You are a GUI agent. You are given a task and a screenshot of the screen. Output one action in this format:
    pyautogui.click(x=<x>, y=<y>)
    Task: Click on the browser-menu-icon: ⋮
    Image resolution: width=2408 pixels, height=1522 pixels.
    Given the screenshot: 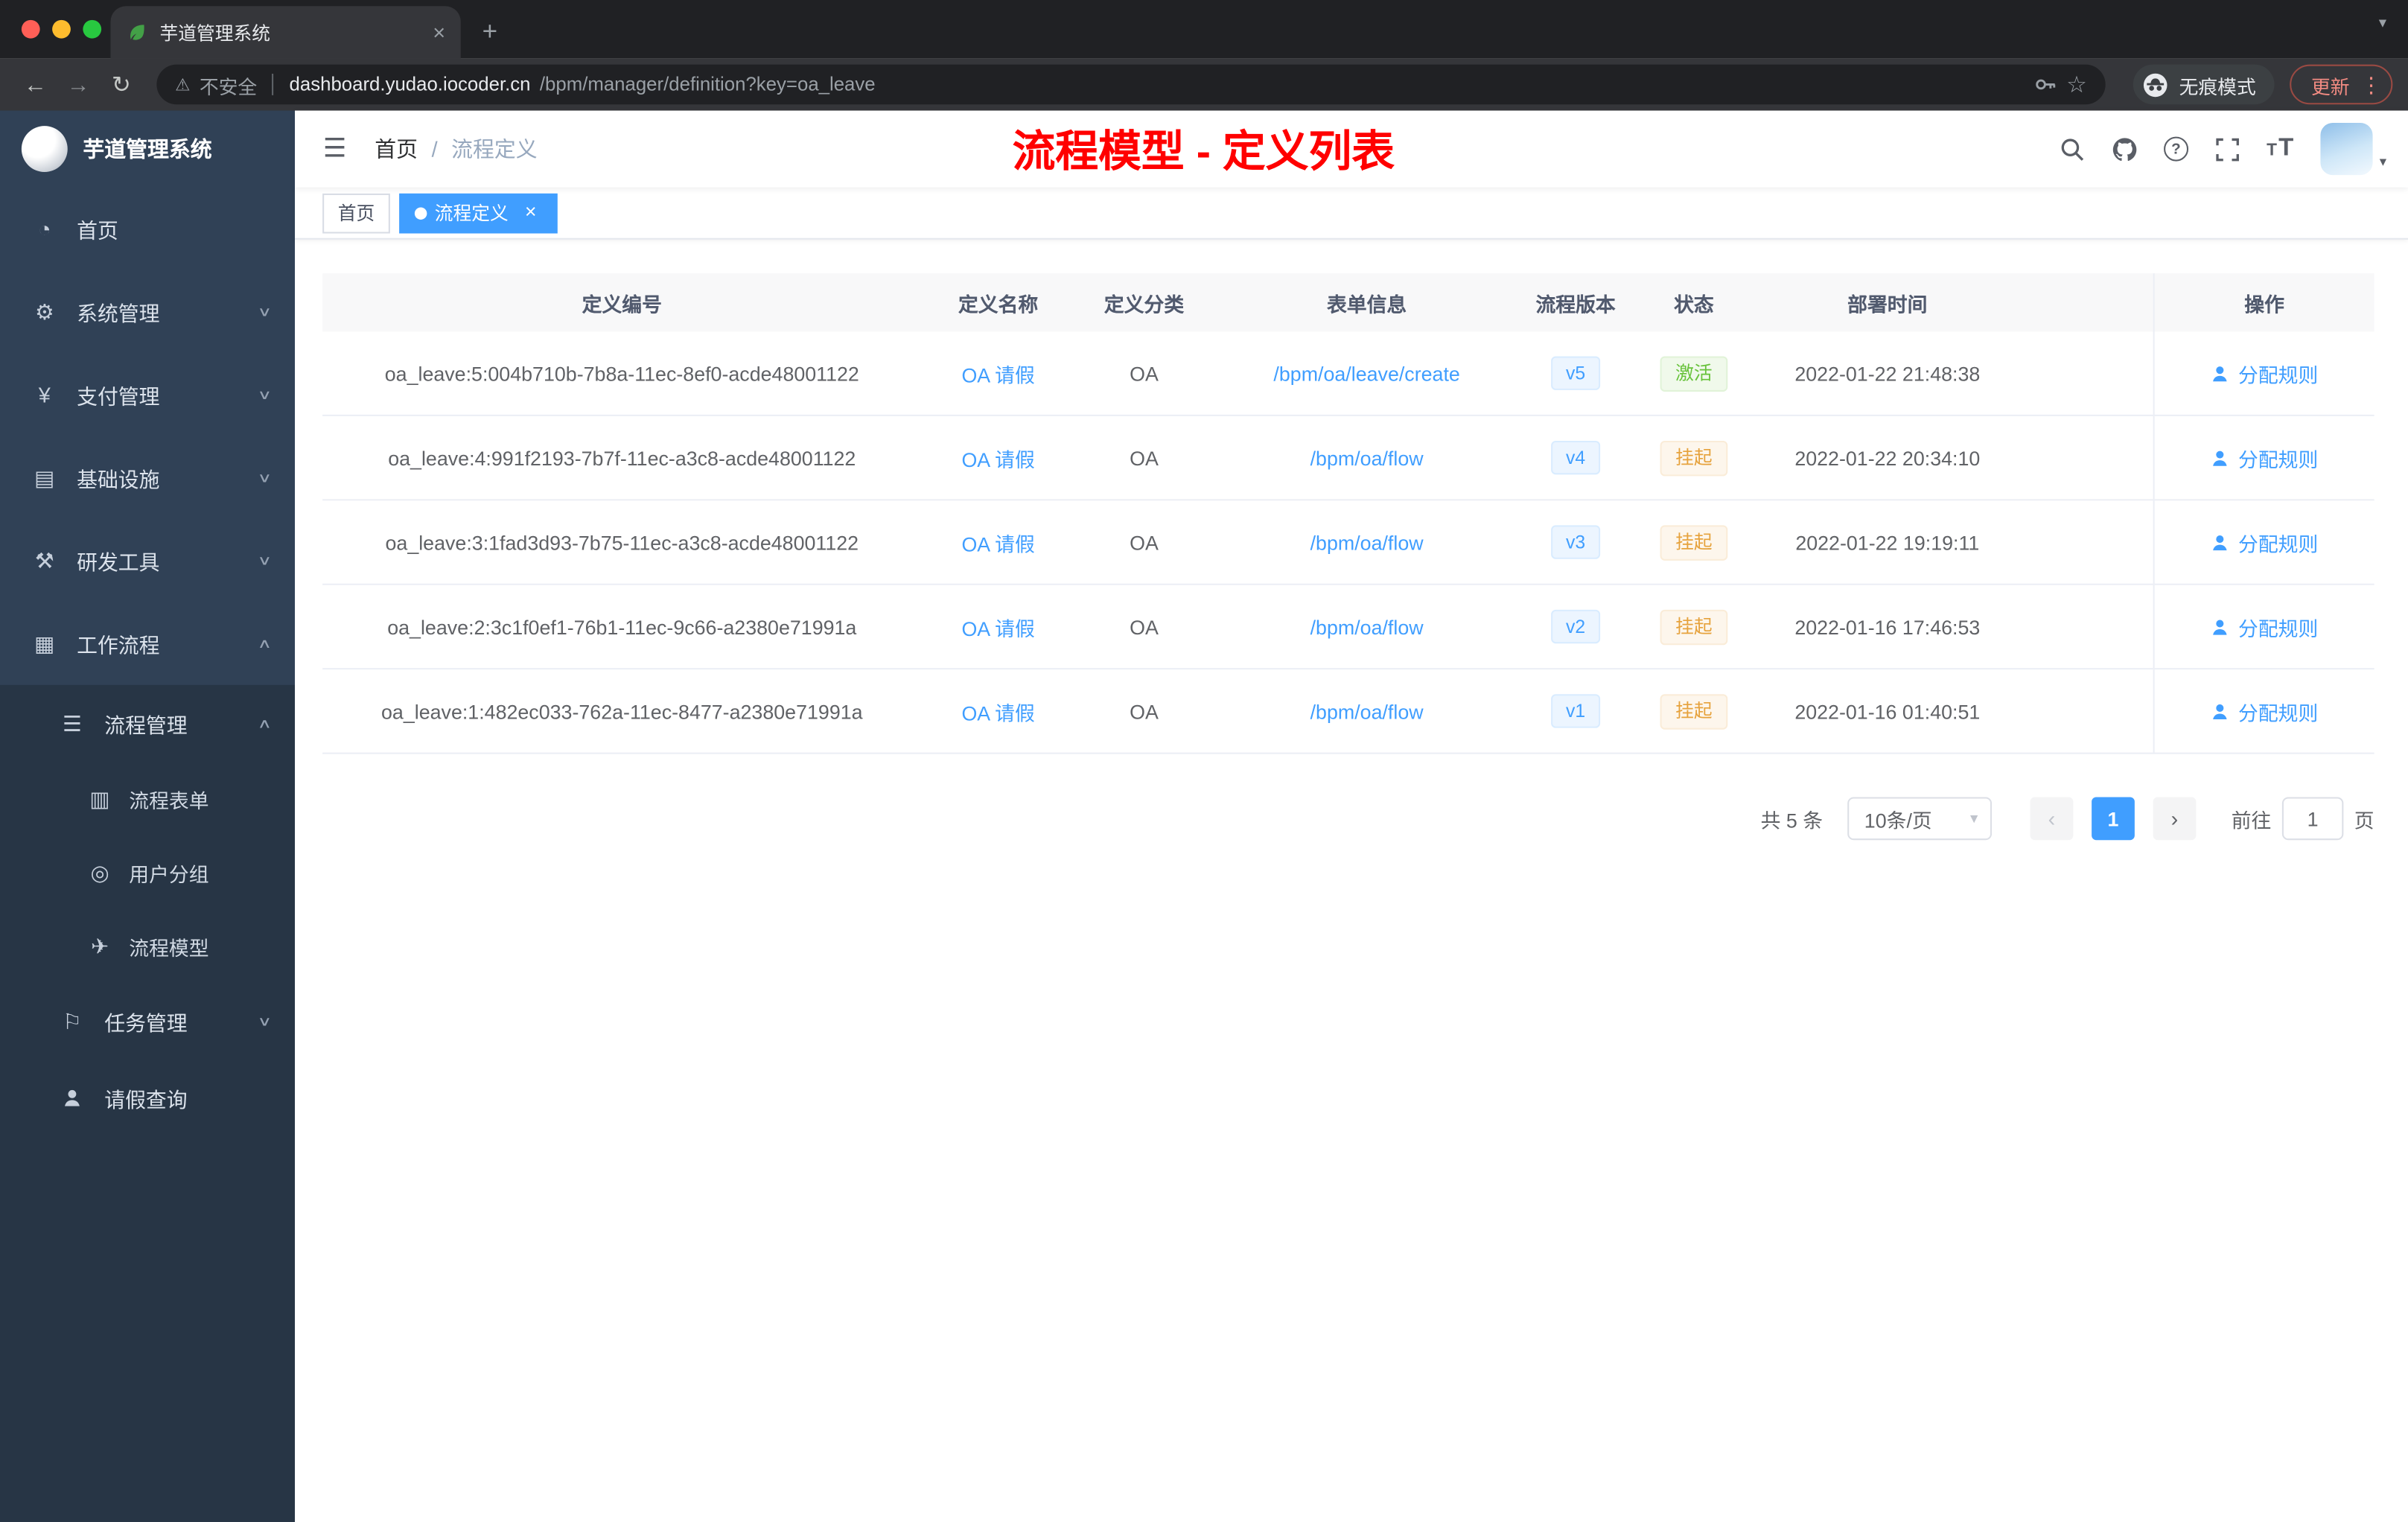 What is the action you would take?
    pyautogui.click(x=2371, y=84)
    